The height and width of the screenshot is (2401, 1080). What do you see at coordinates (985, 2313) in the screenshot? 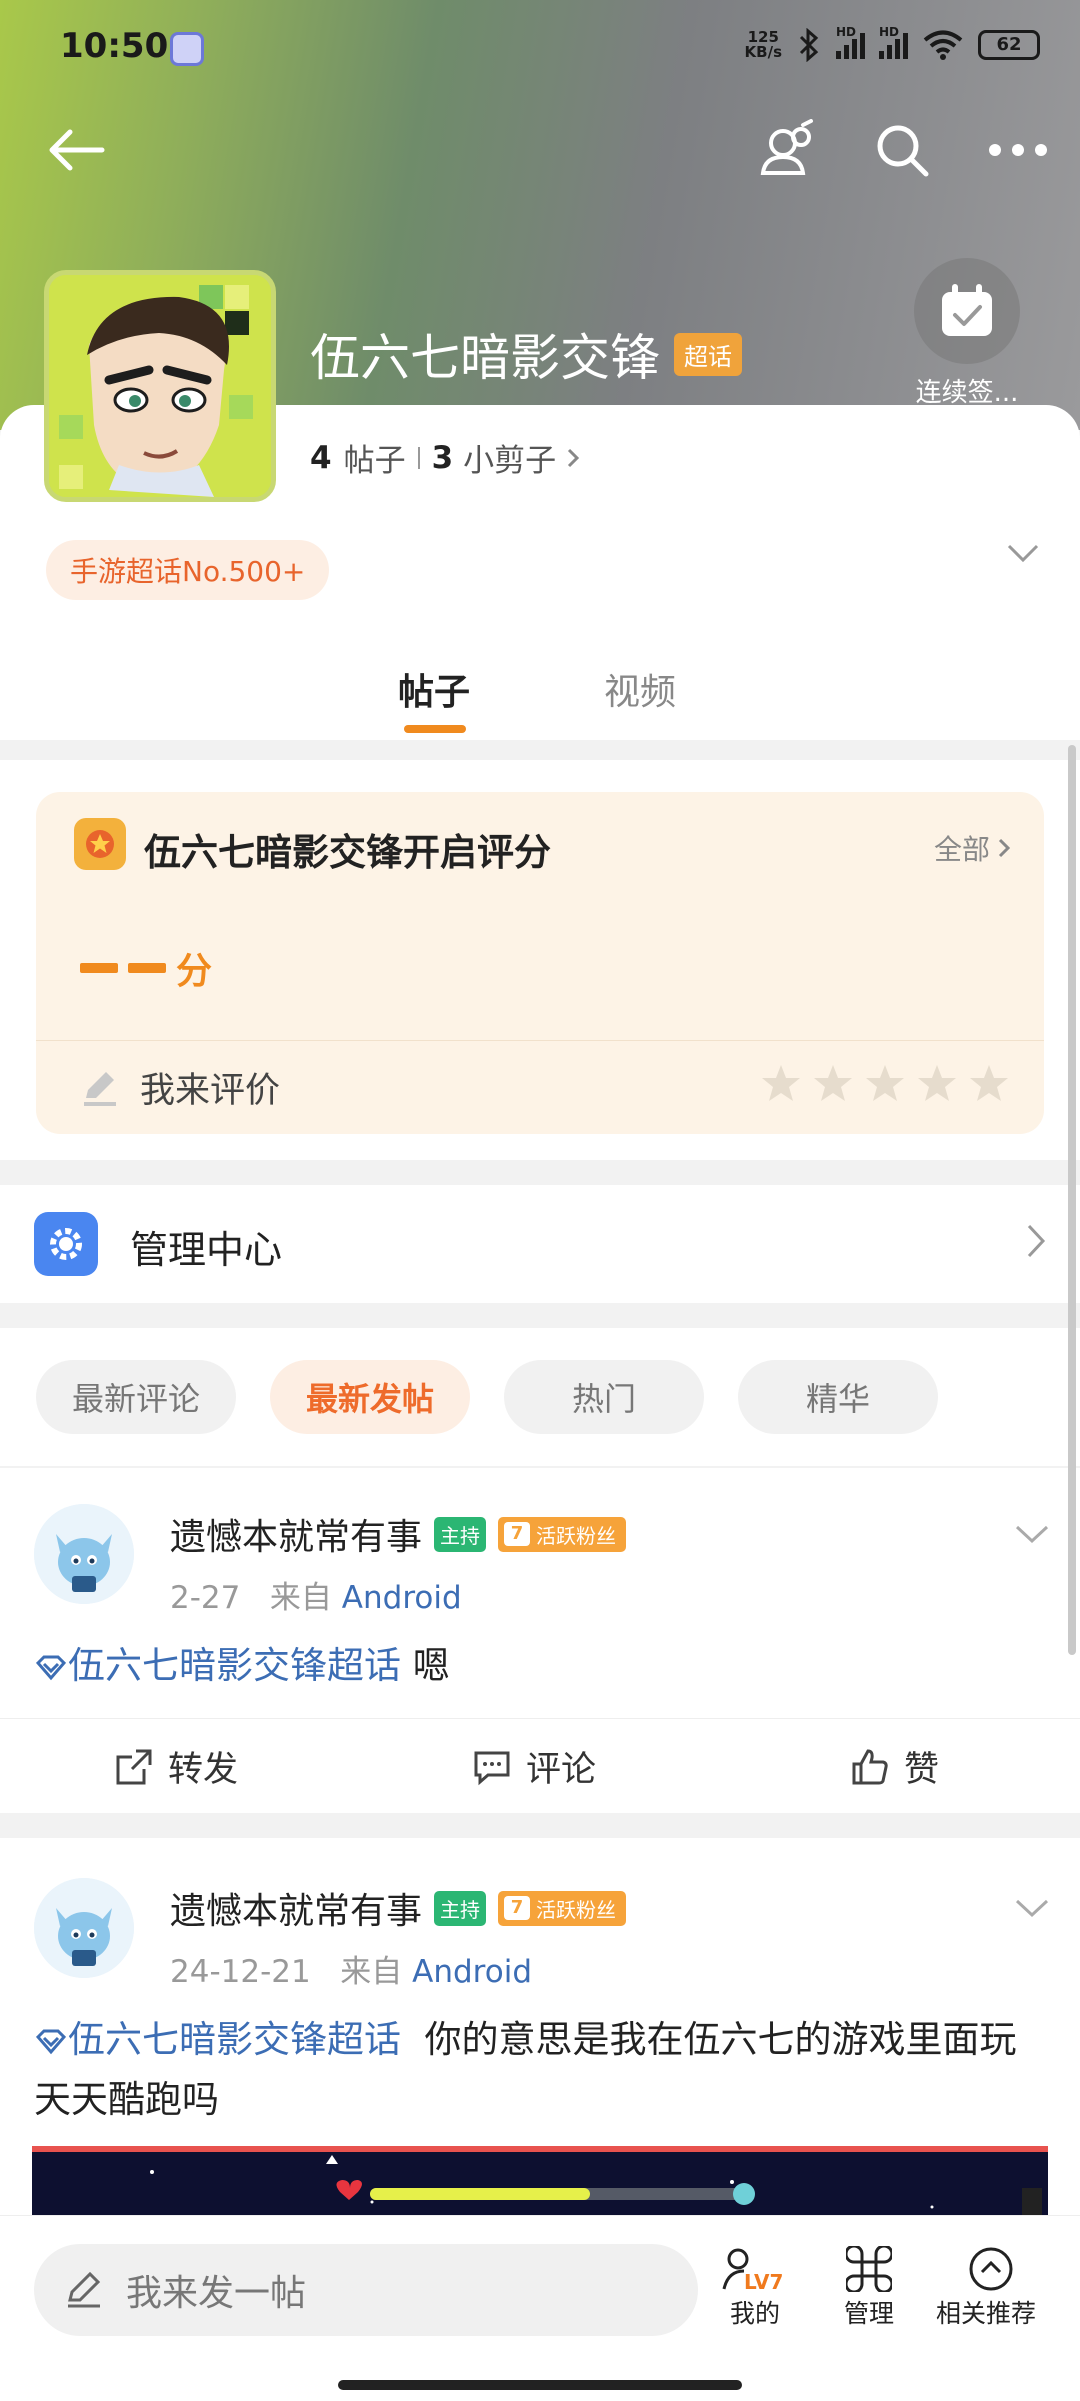
I see `nav-recommend-label: 相关推荐` at bounding box center [985, 2313].